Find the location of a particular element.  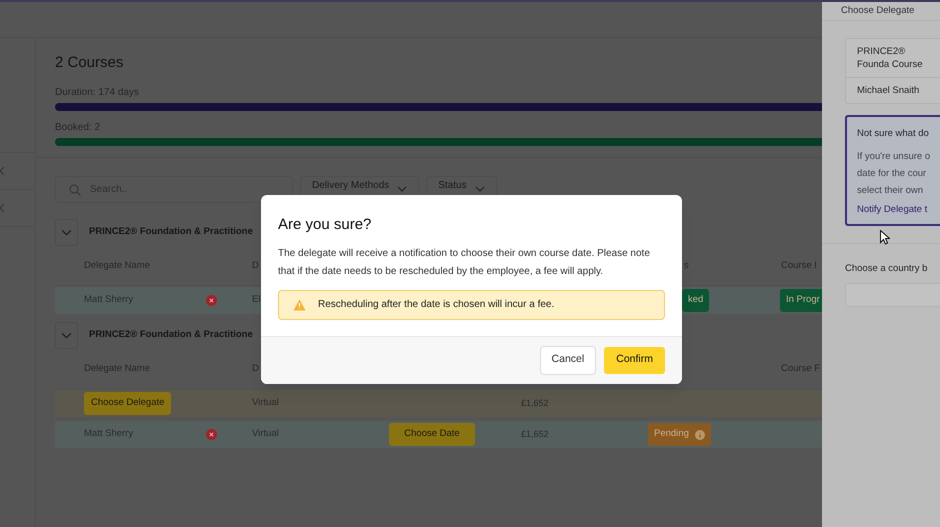

cursor-icon is located at coordinates (885, 237).